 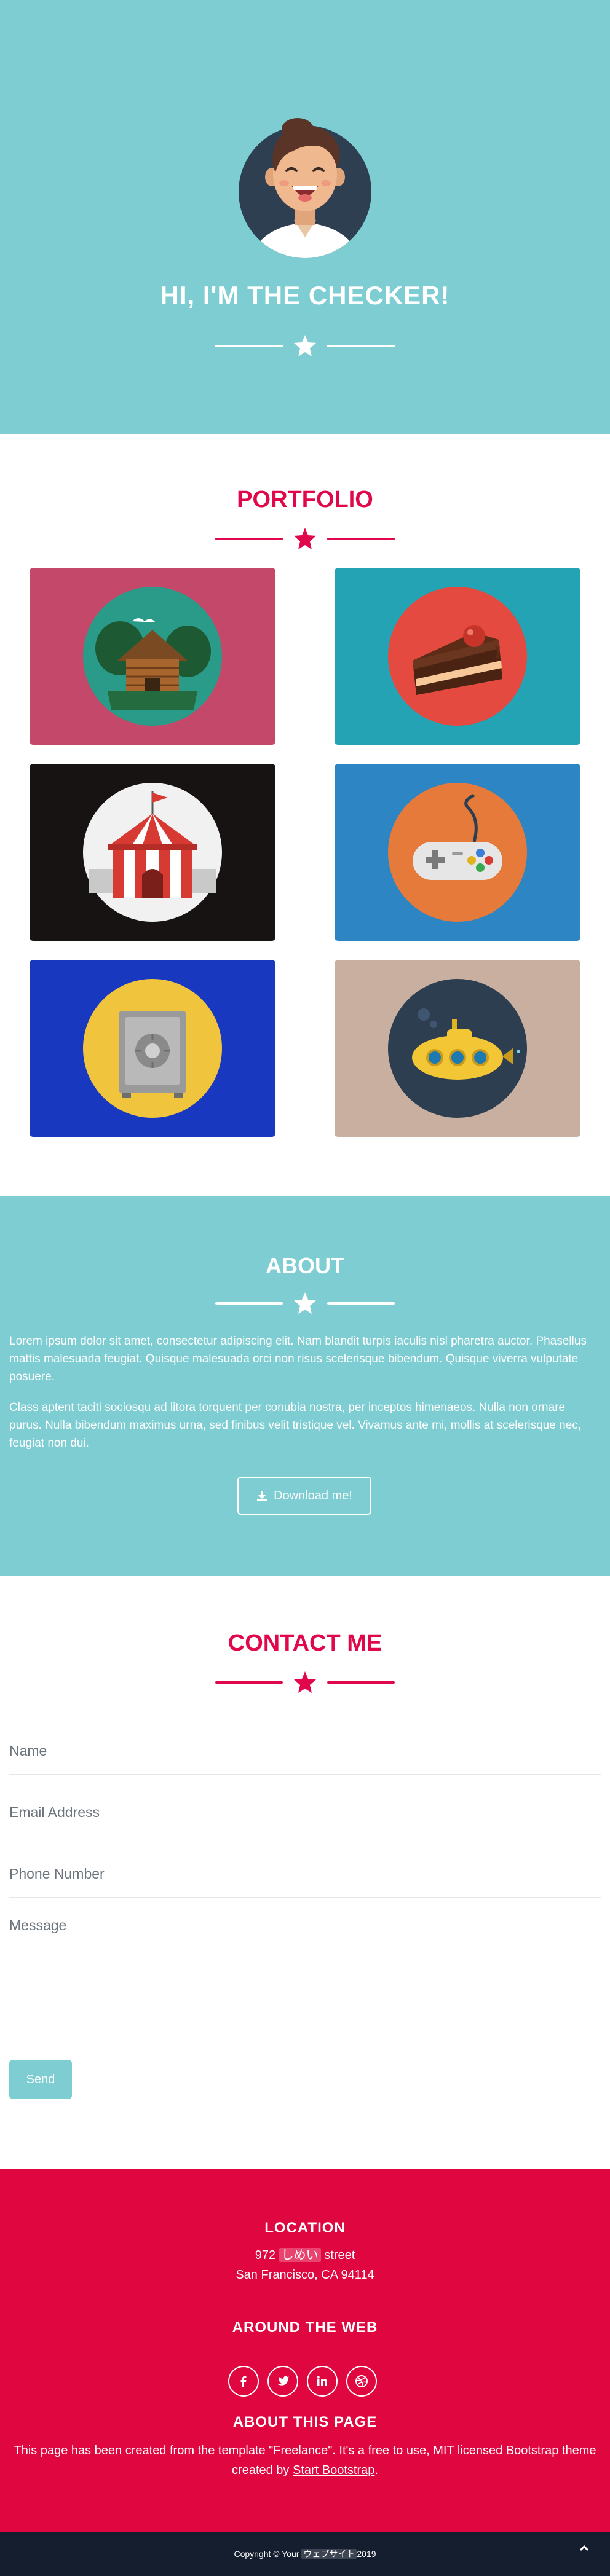 I want to click on address-line-2: San Francisco, CA 94114, so click(x=305, y=2275).